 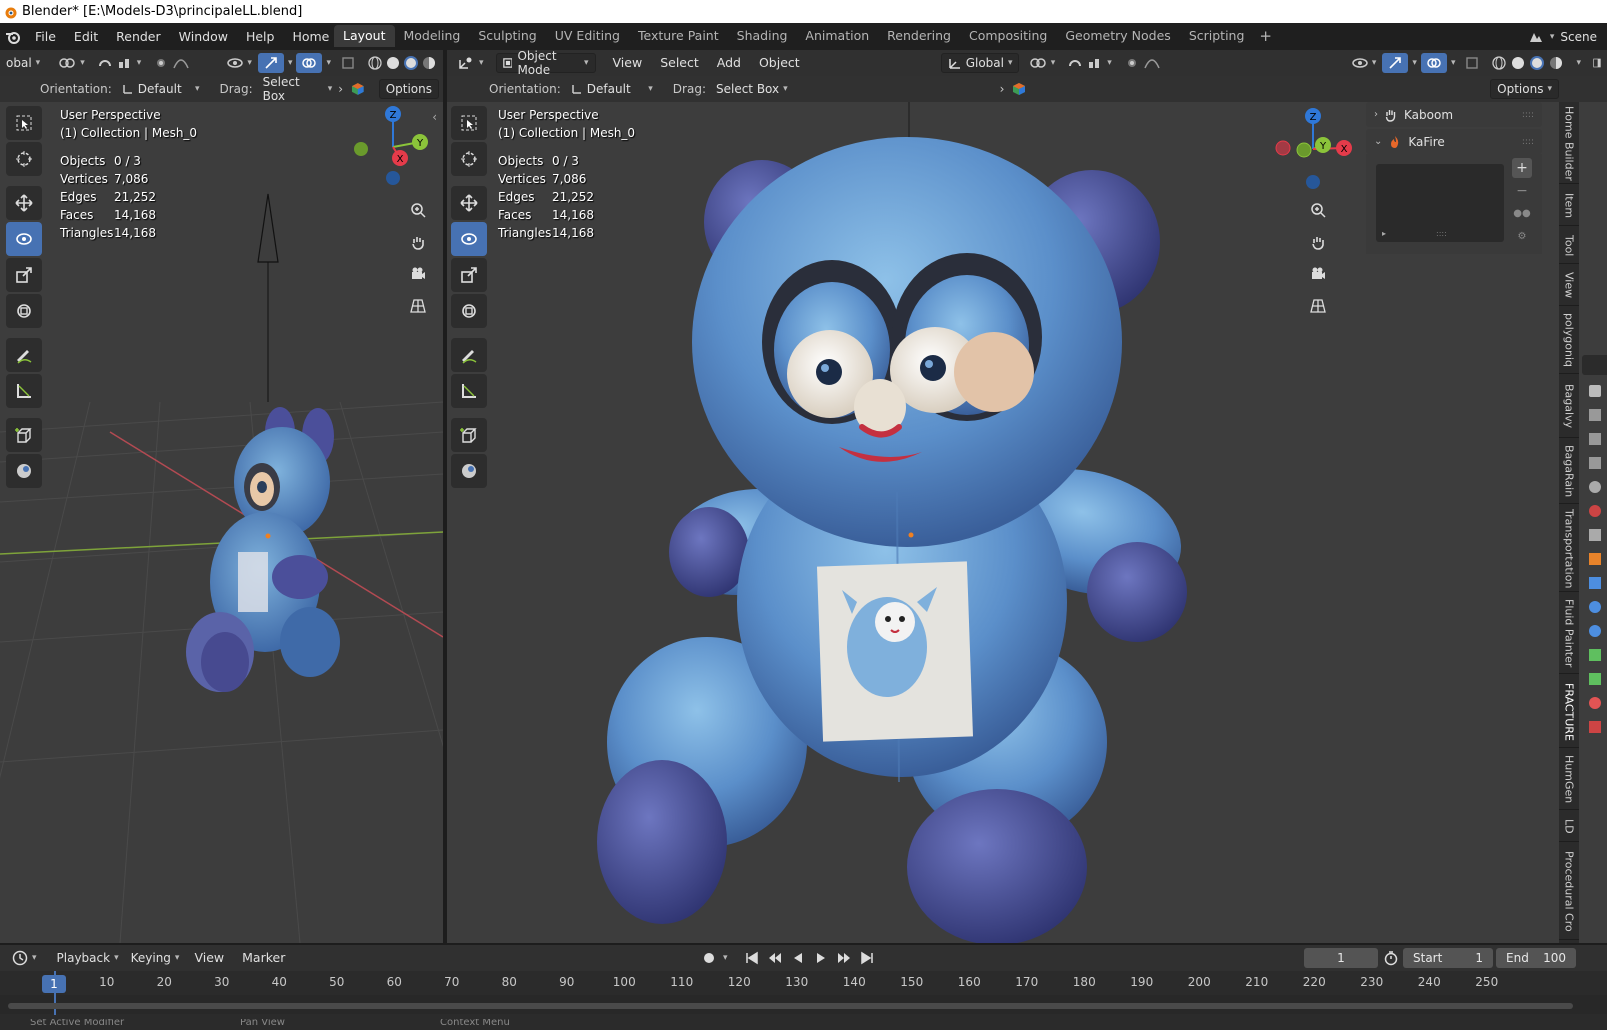 I want to click on left-cursor-tool-icon, so click(x=24, y=159).